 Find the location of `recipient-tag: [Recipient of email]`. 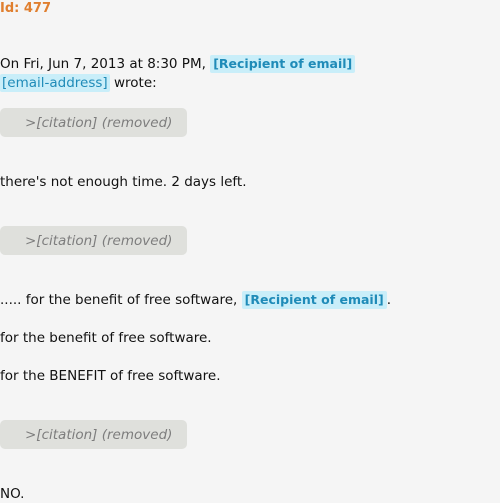

recipient-tag: [Recipient of email] is located at coordinates (283, 64).